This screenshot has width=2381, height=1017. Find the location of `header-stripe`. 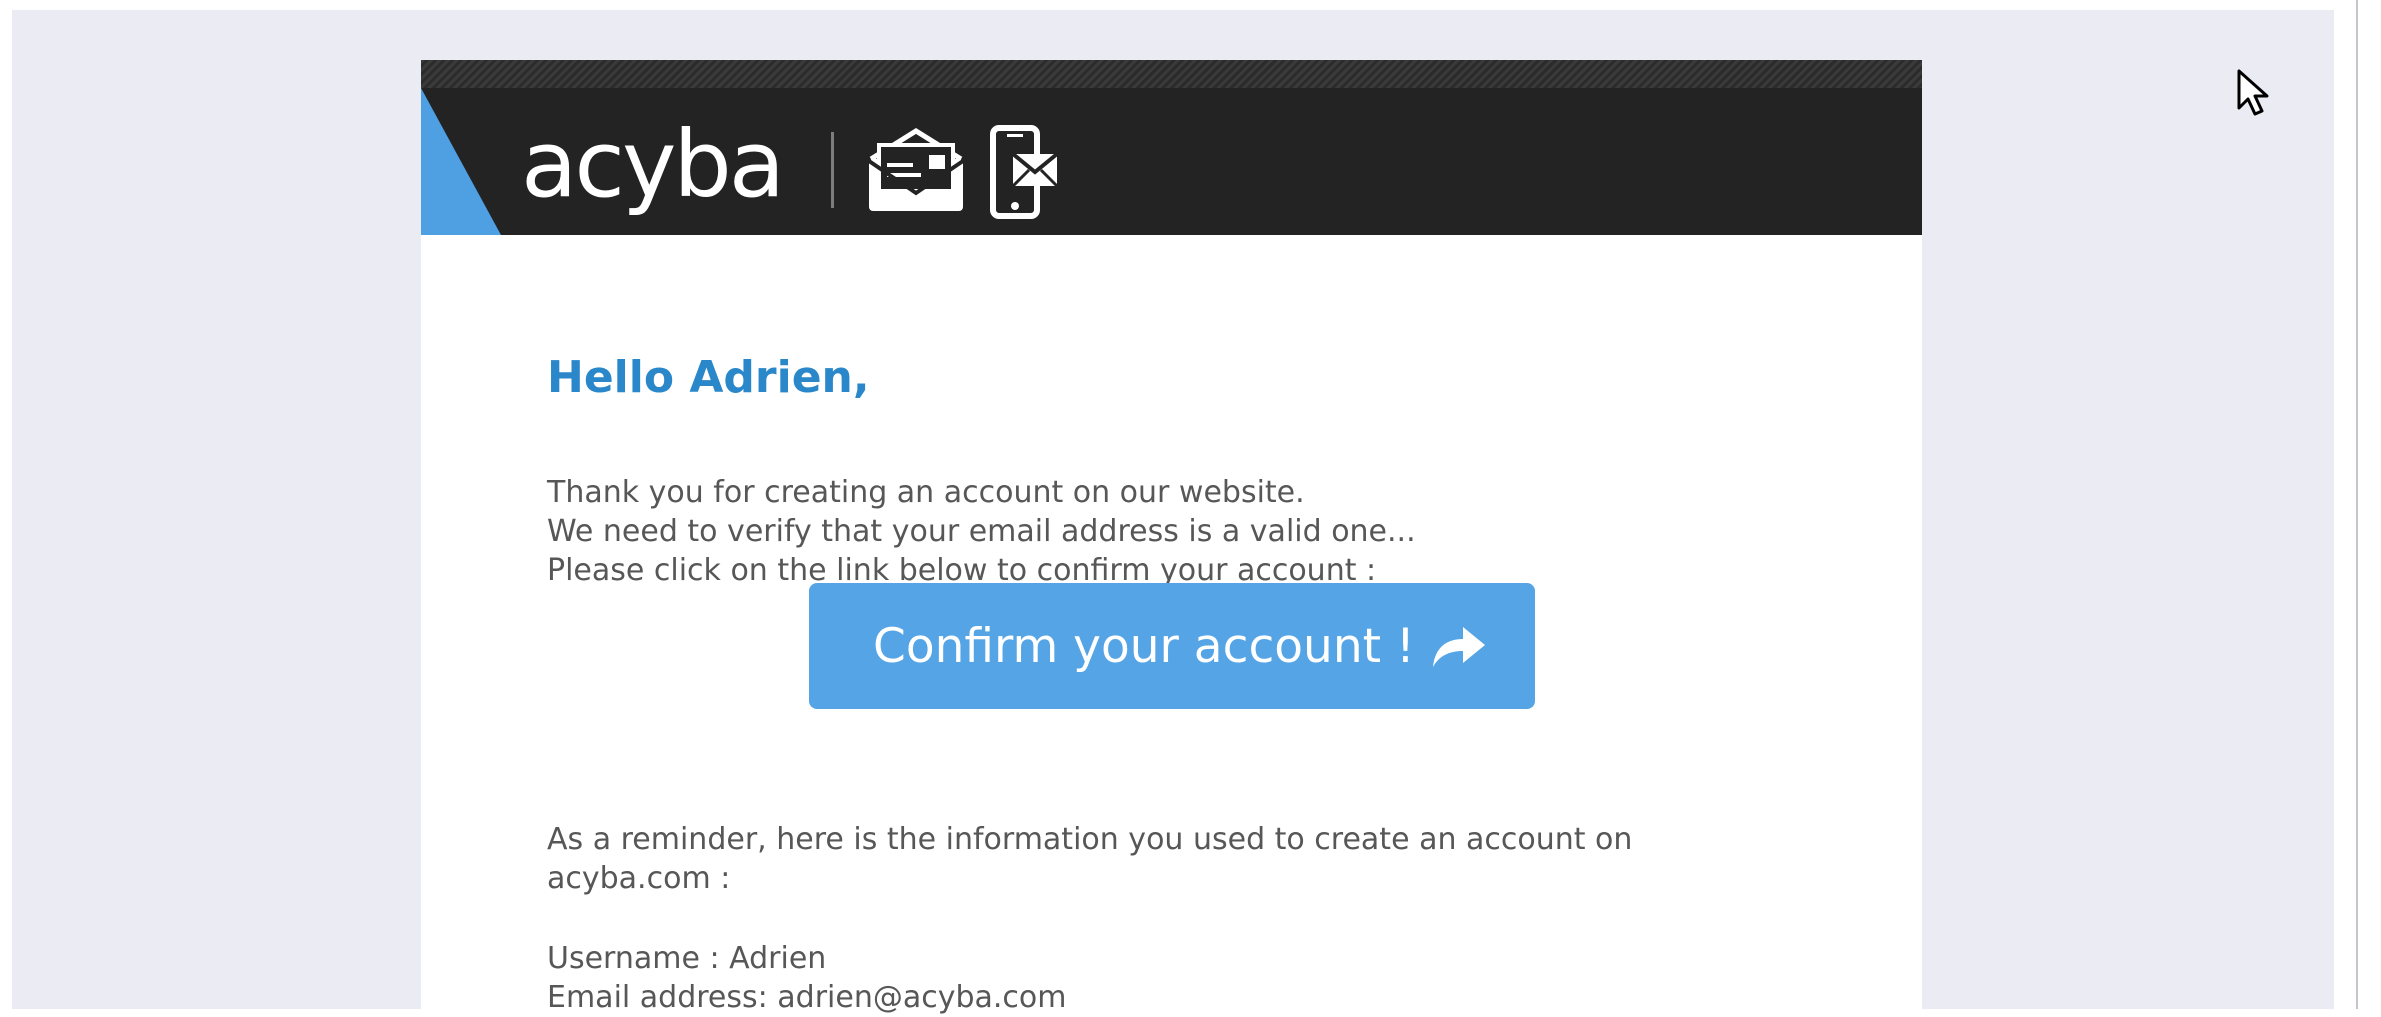

header-stripe is located at coordinates (1171, 74).